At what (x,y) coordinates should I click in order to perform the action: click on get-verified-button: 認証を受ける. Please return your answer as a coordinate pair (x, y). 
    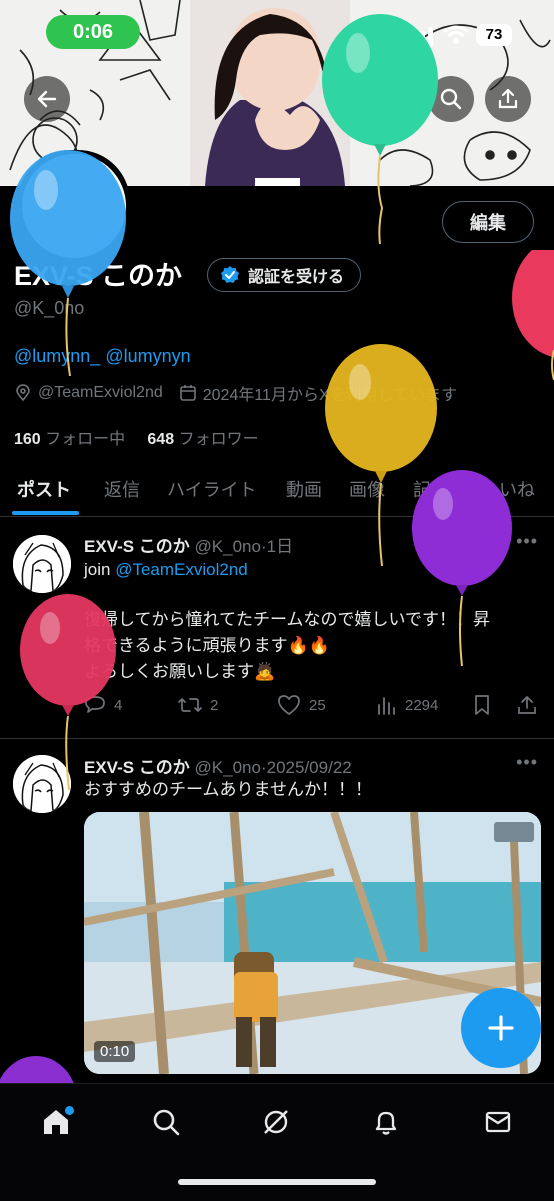
    Looking at the image, I should click on (284, 275).